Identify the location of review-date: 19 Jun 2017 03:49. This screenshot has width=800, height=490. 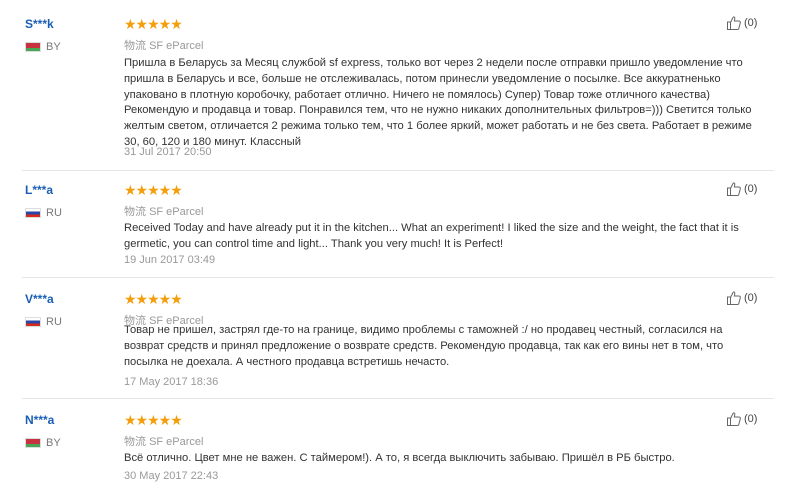
(170, 260).